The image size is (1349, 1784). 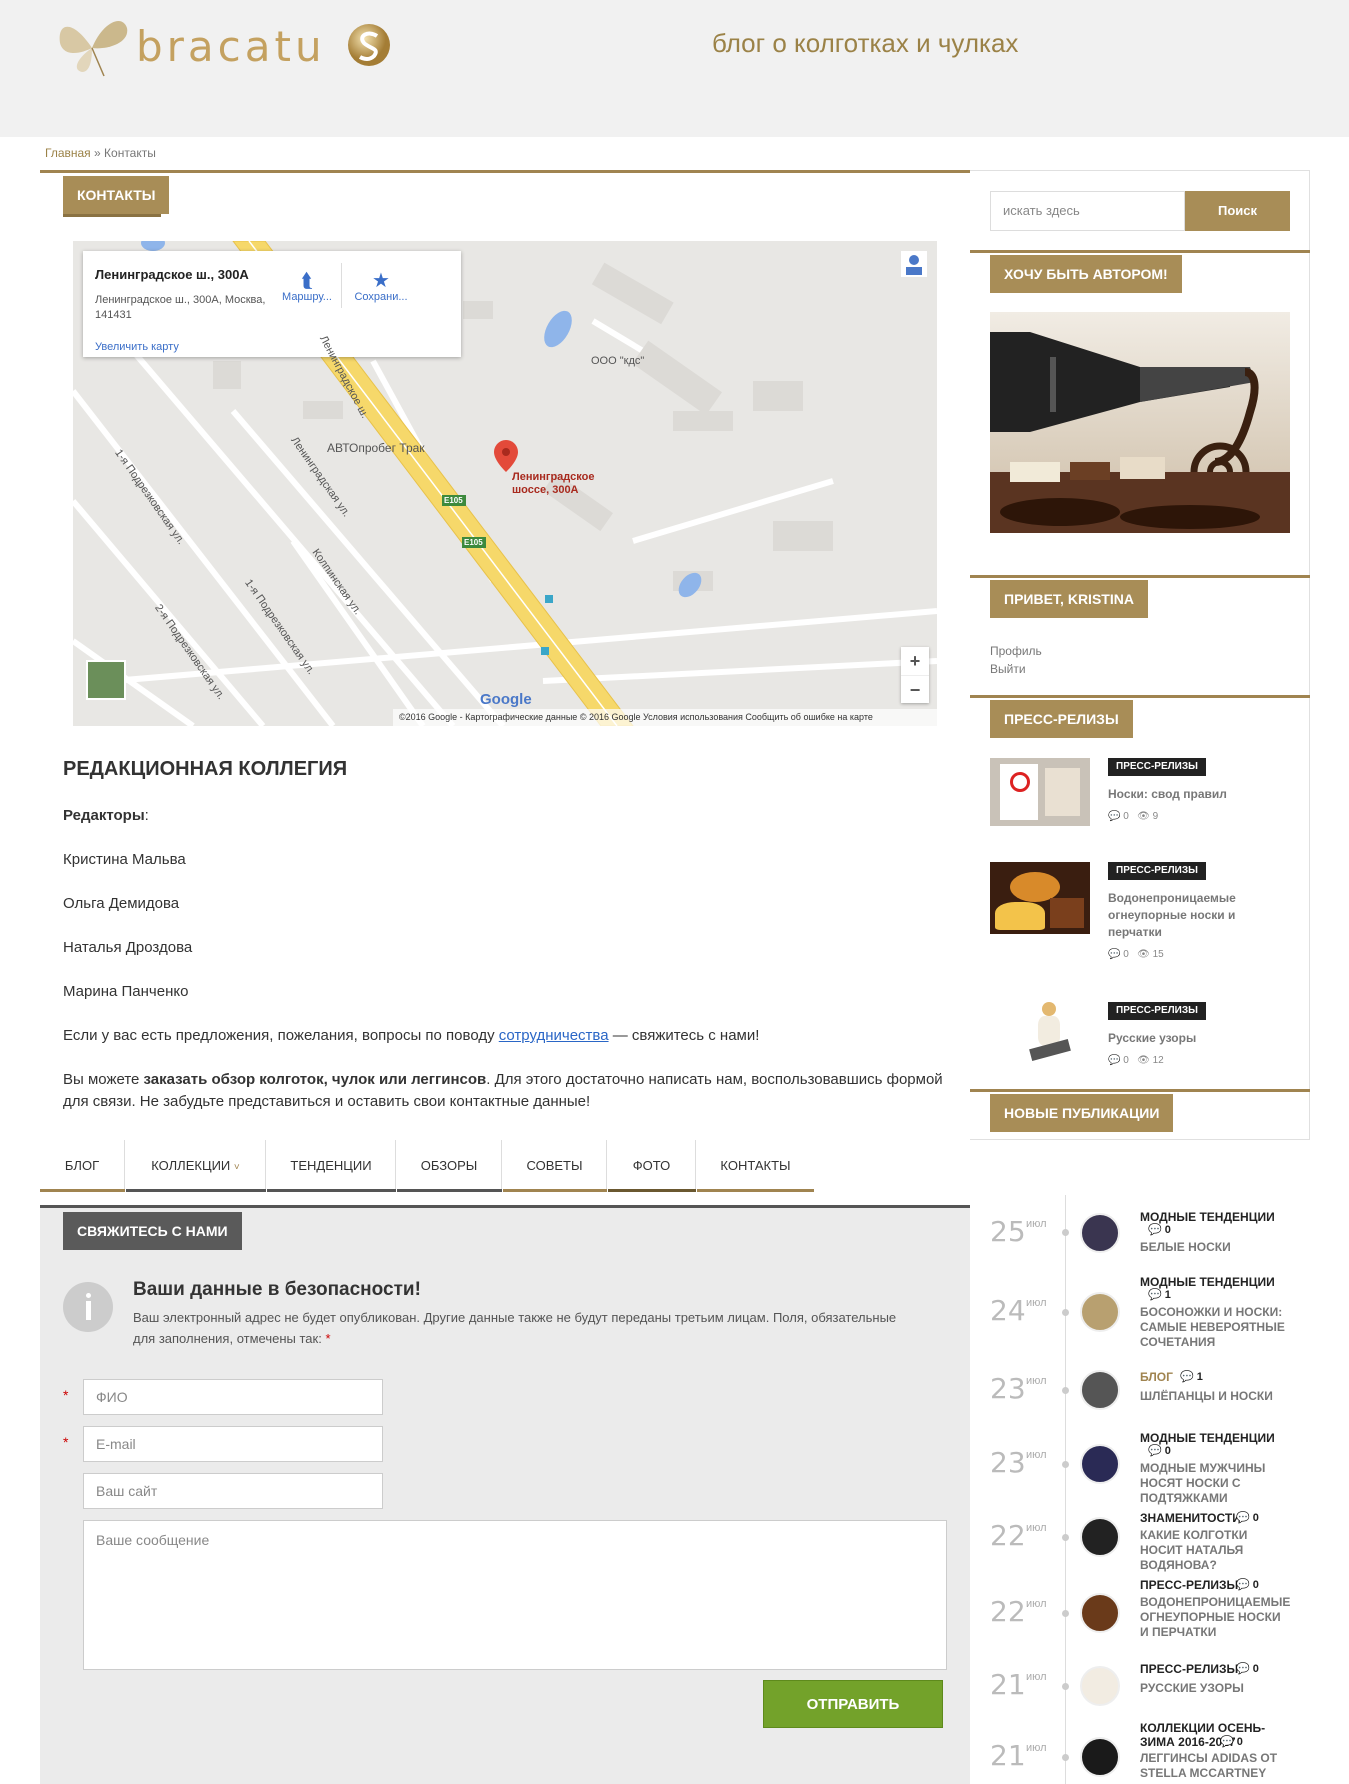 I want to click on nav-blog: БЛОГ, so click(x=82, y=1166).